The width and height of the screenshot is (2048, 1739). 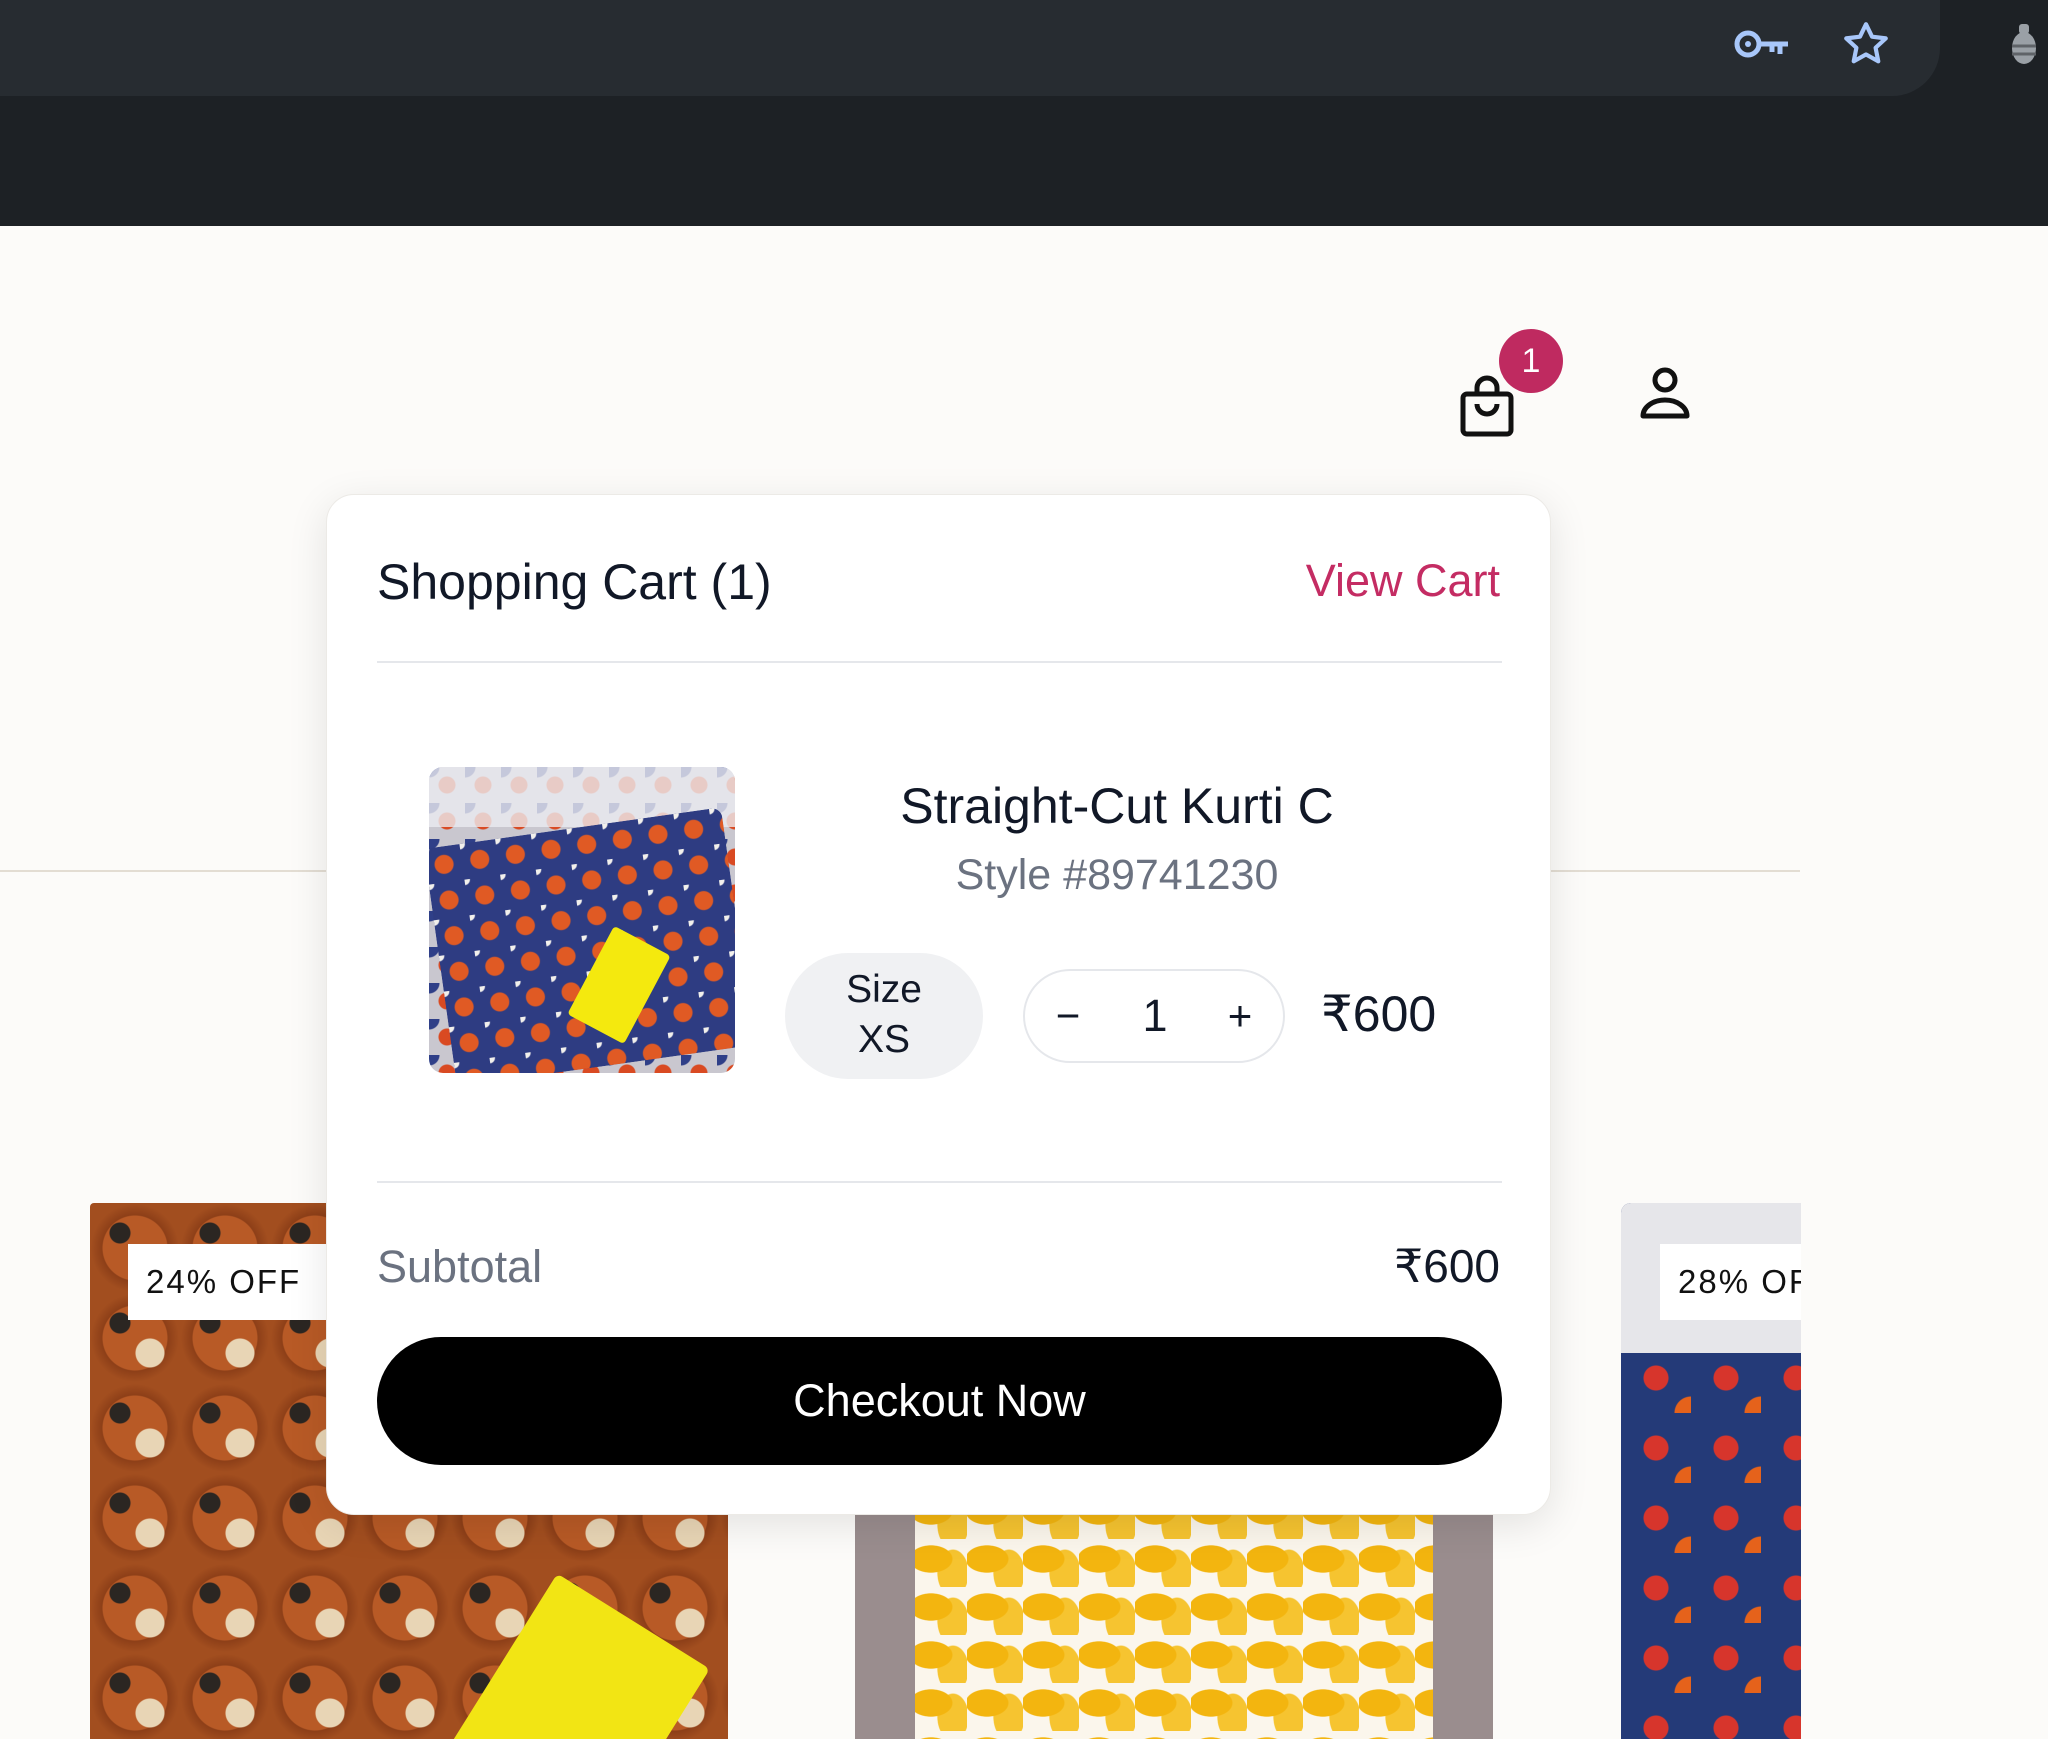 I want to click on cart-item-image, so click(x=582, y=920).